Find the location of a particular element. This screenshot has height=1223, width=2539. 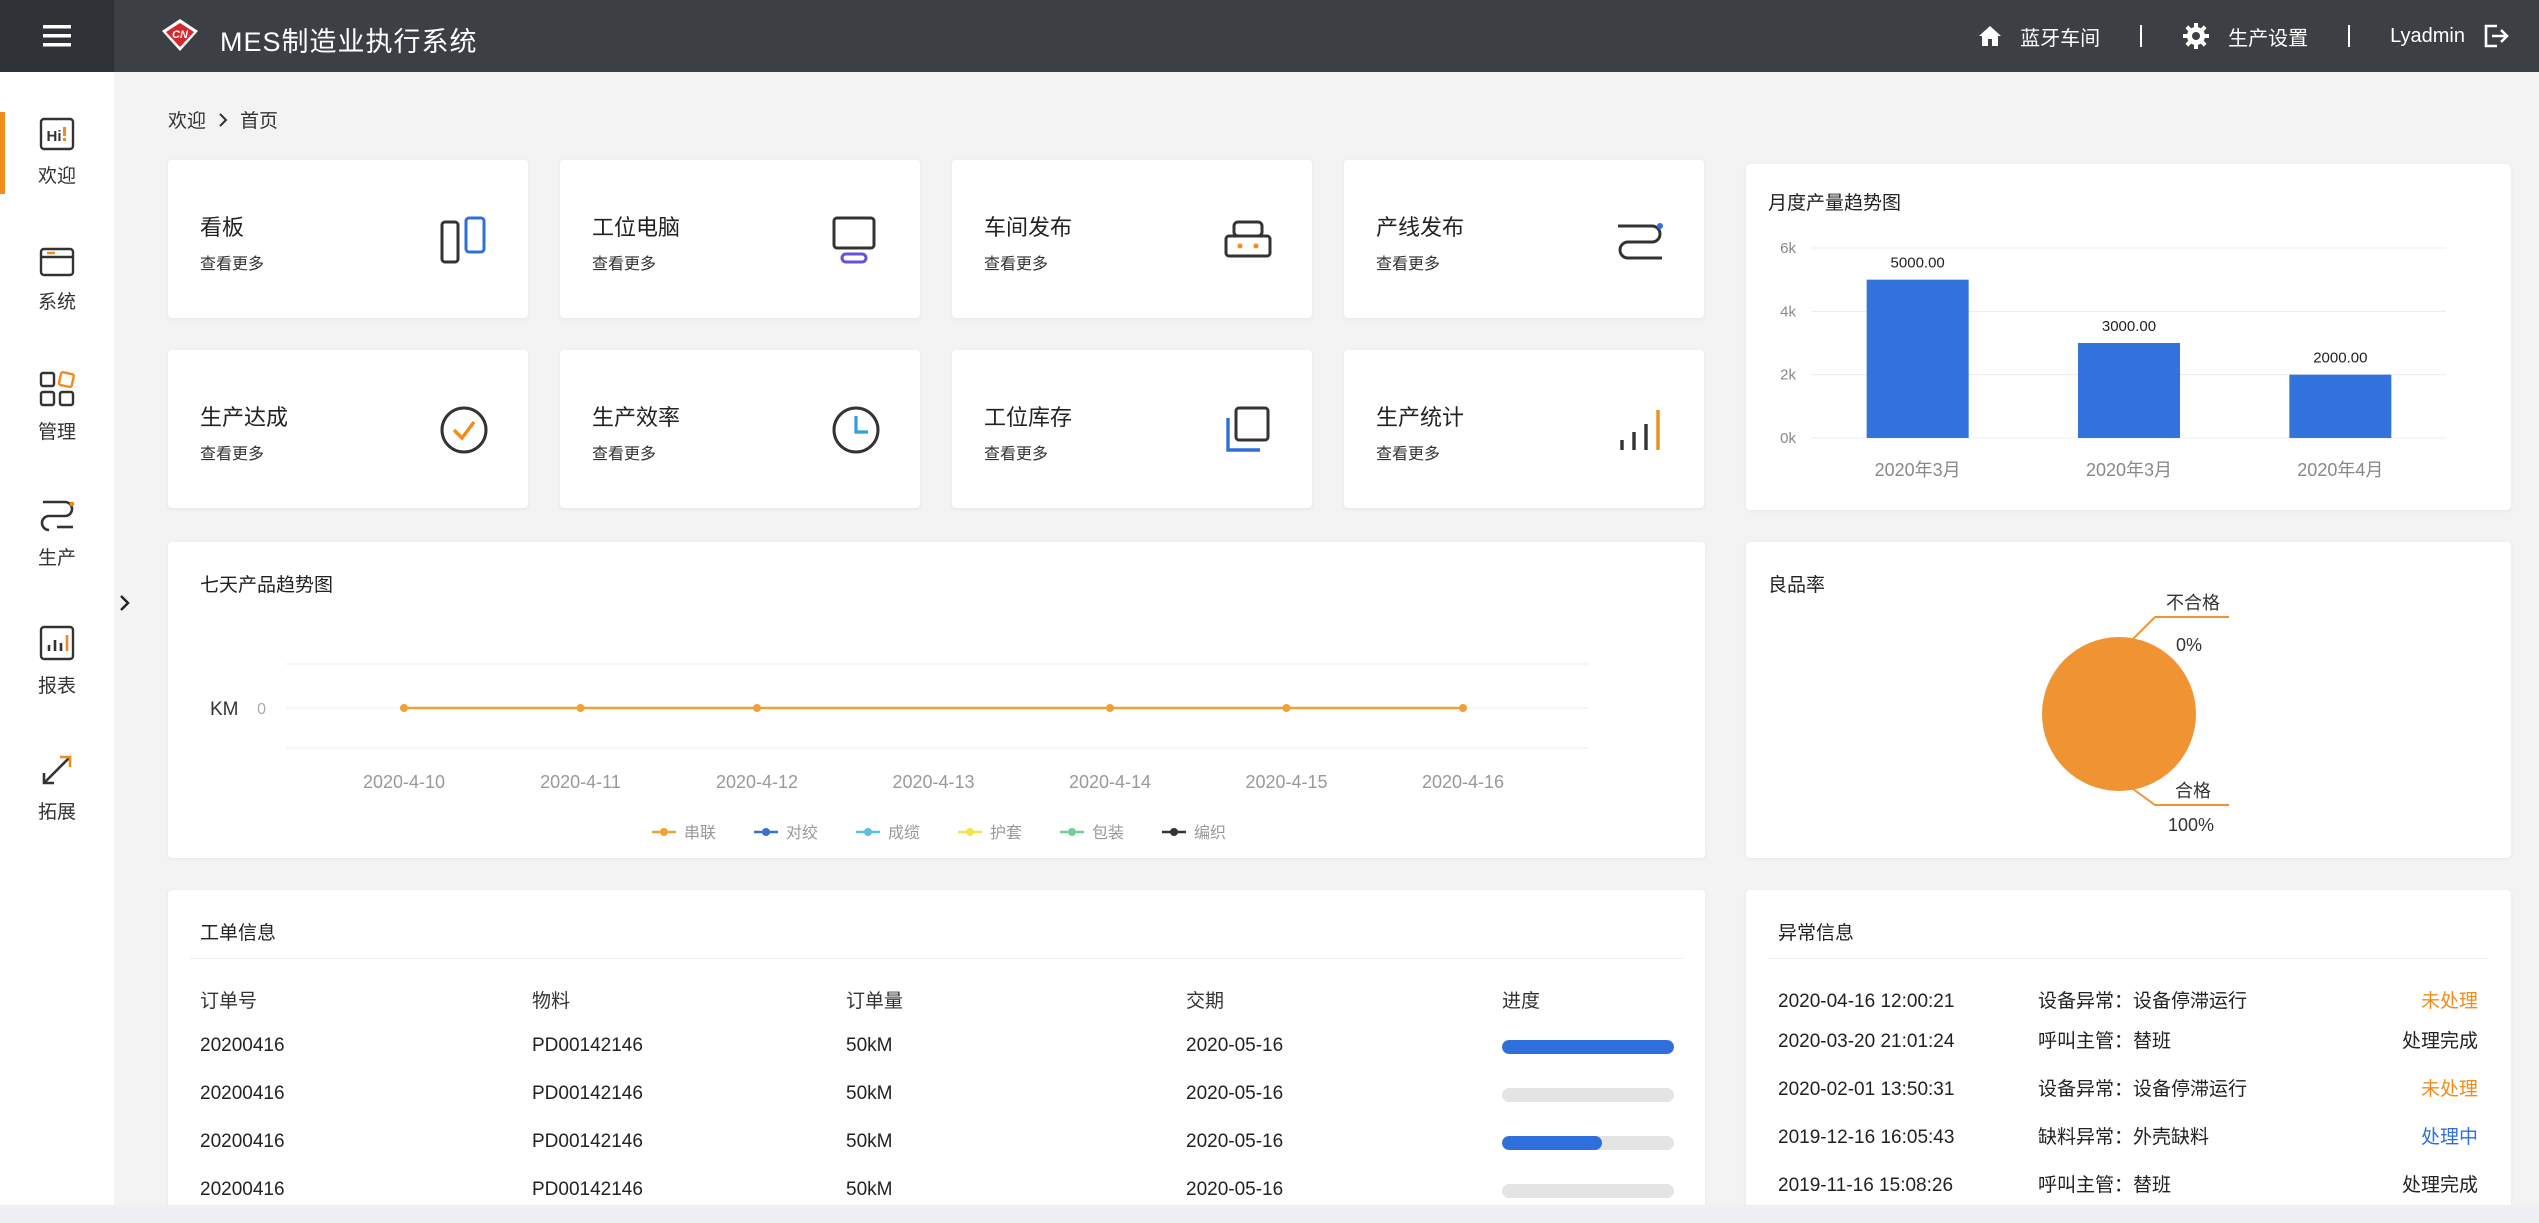

horizontal-scrollbar is located at coordinates (1269, 1214).